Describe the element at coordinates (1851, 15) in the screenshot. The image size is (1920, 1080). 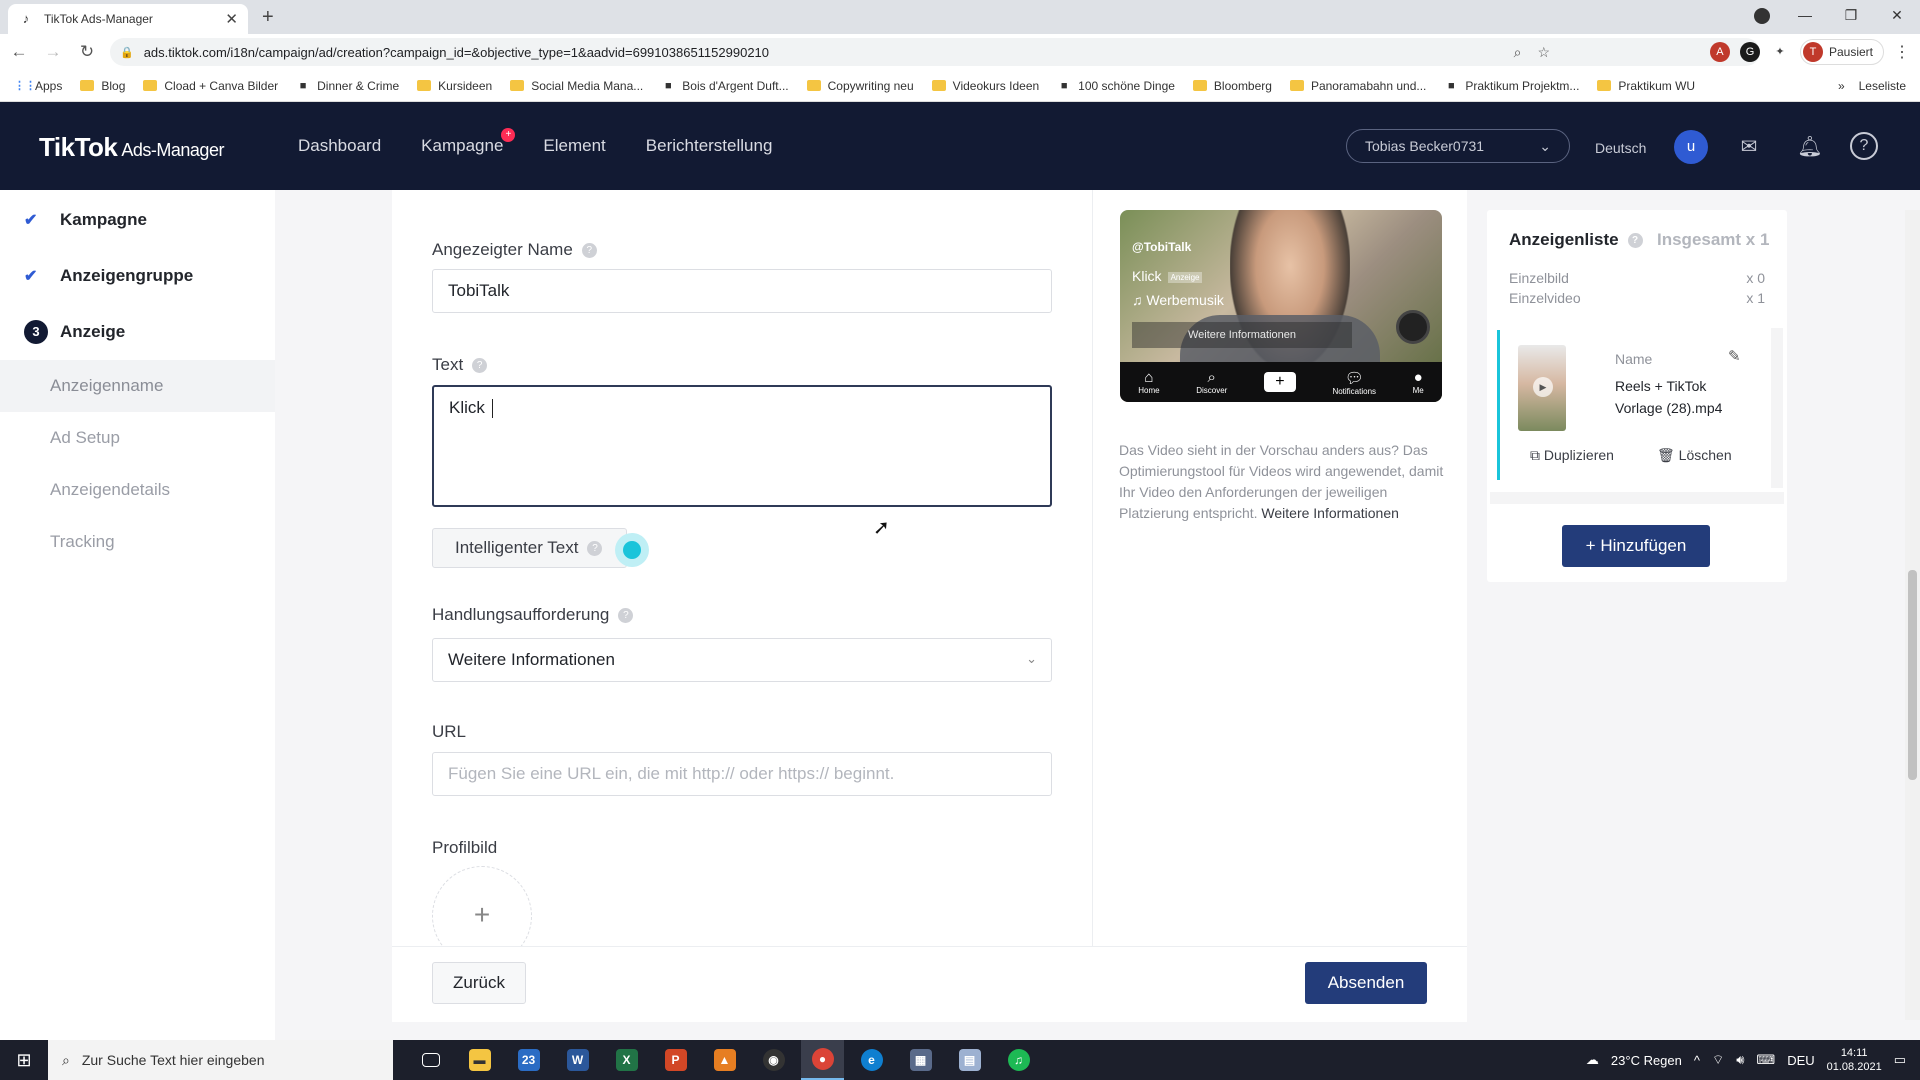
I see `restore-icon: ❐` at that location.